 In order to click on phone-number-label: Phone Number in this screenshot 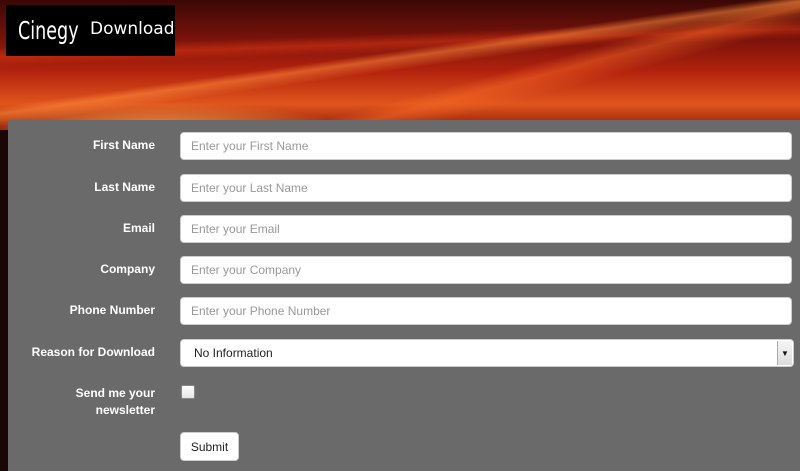, I will do `click(112, 310)`.